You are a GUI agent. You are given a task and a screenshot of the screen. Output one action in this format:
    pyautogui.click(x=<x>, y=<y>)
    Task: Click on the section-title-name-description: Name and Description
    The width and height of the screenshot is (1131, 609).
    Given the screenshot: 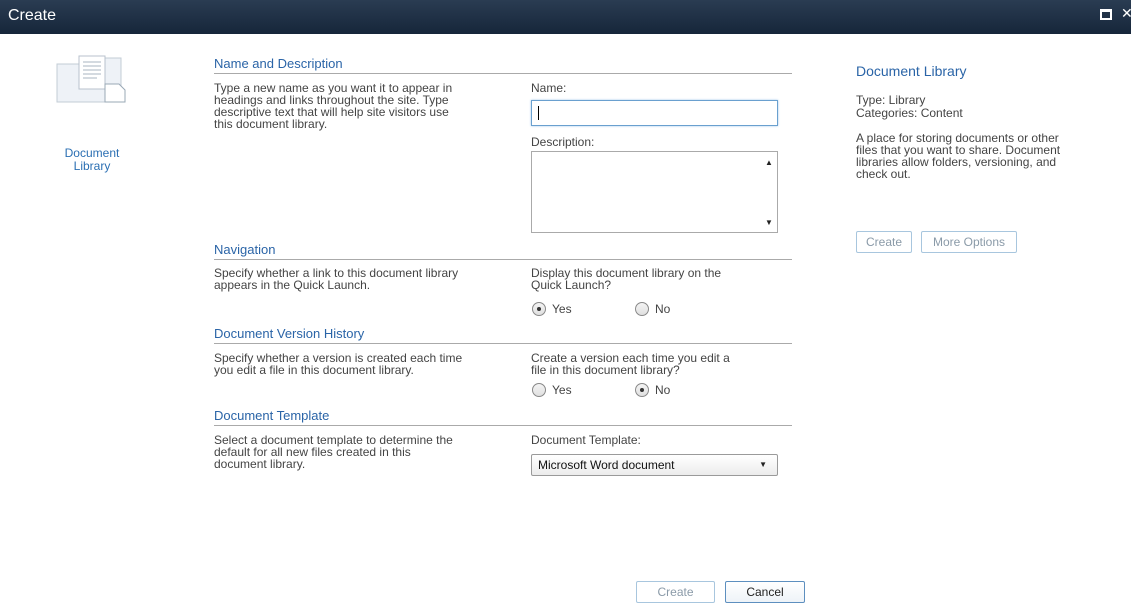 What is the action you would take?
    pyautogui.click(x=503, y=65)
    